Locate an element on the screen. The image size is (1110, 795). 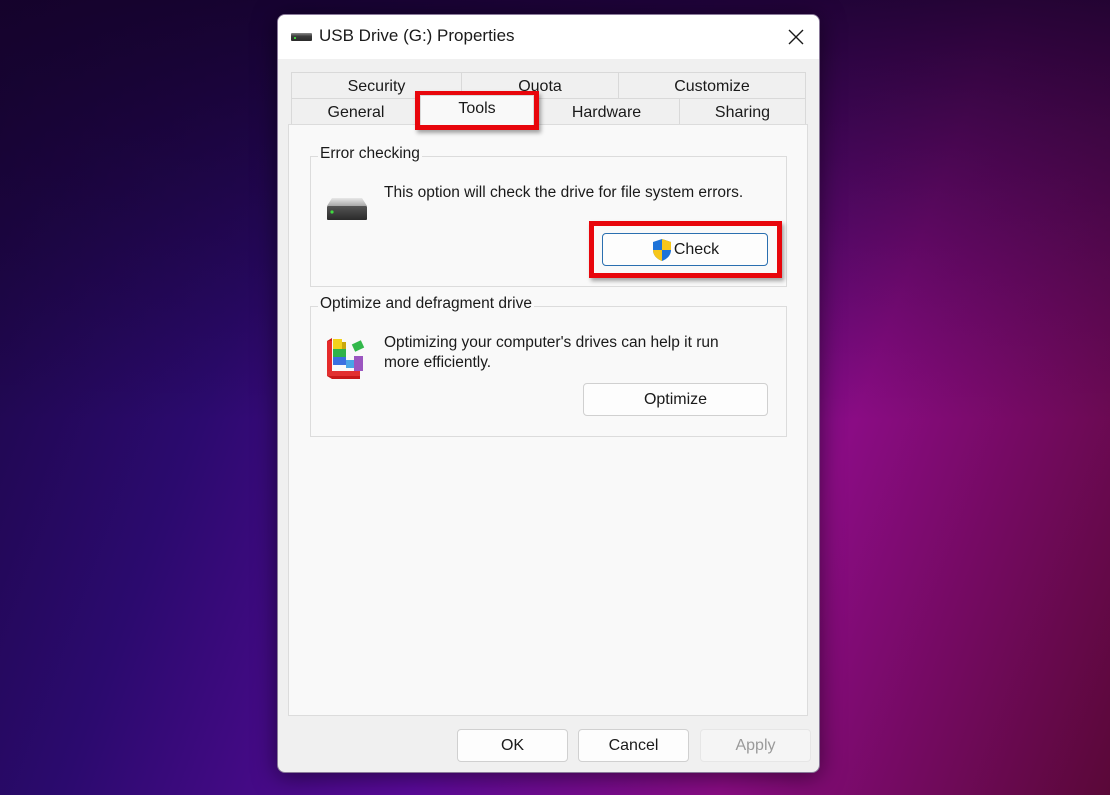
usb-drive-icon is located at coordinates (301, 37).